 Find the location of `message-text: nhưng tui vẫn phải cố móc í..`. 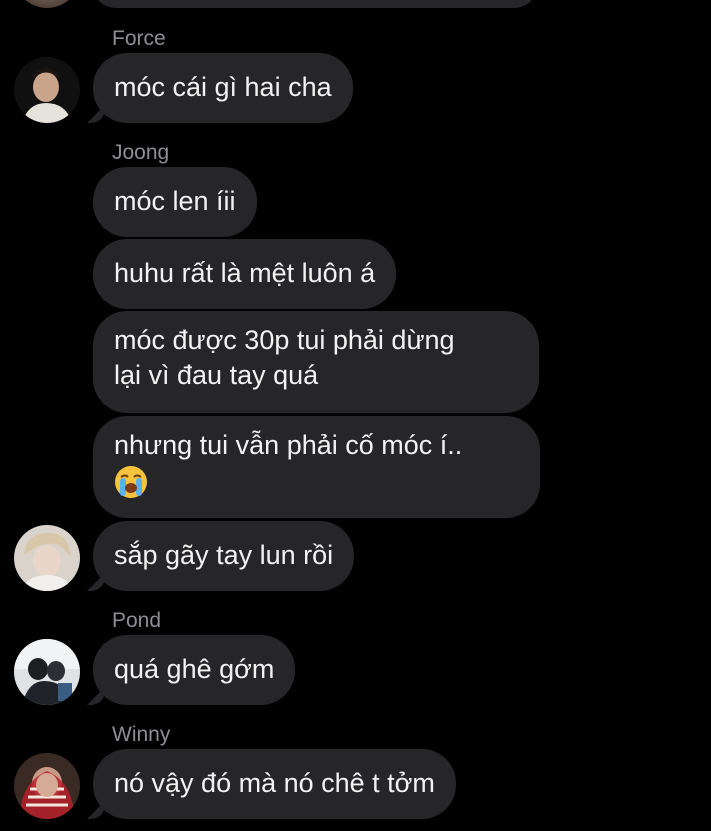

message-text: nhưng tui vẫn phải cố móc í.. is located at coordinates (288, 445).